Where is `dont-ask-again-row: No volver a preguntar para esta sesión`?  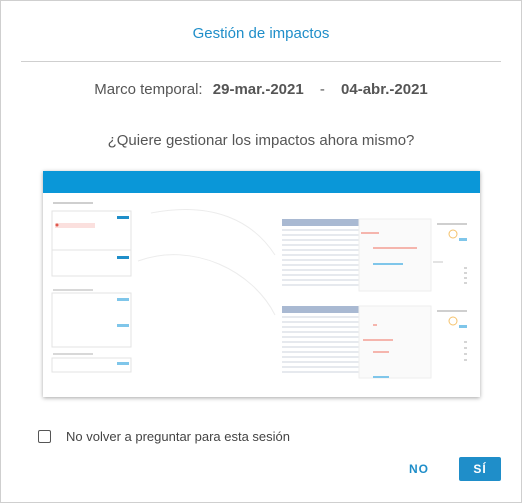 dont-ask-again-row: No volver a preguntar para esta sesión is located at coordinates (164, 436).